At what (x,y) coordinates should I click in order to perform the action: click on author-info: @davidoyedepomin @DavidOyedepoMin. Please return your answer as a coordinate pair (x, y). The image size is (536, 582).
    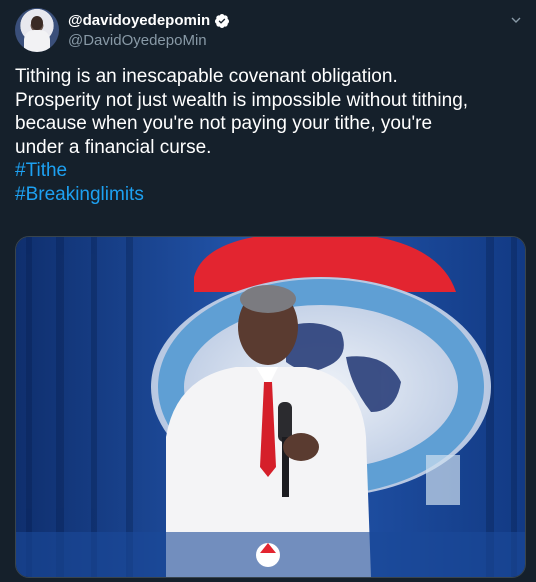
    Looking at the image, I should click on (149, 30).